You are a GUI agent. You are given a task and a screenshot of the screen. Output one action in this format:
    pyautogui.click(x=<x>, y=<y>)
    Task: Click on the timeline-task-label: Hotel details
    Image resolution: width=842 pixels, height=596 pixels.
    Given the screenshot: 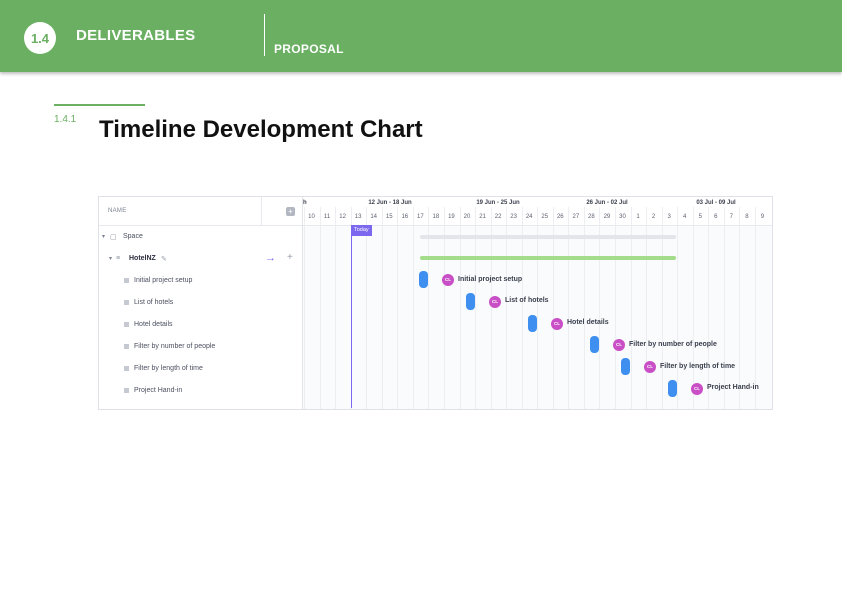 What is the action you would take?
    pyautogui.click(x=588, y=322)
    